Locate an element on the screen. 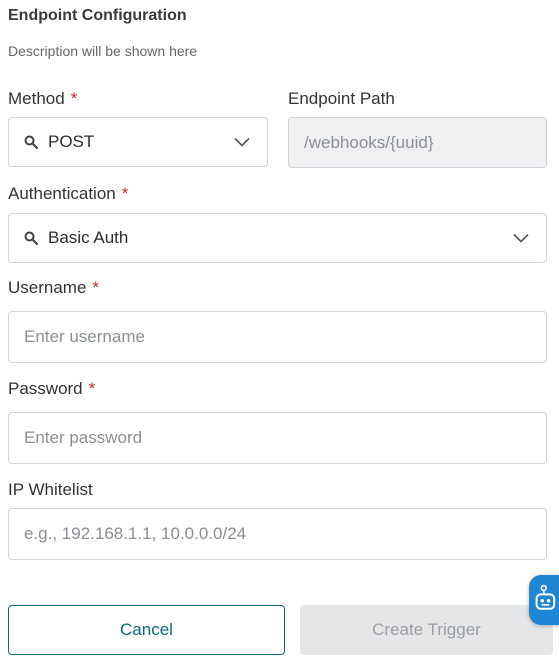  endpoint-path-field: /webhooks/{uuid} is located at coordinates (417, 142).